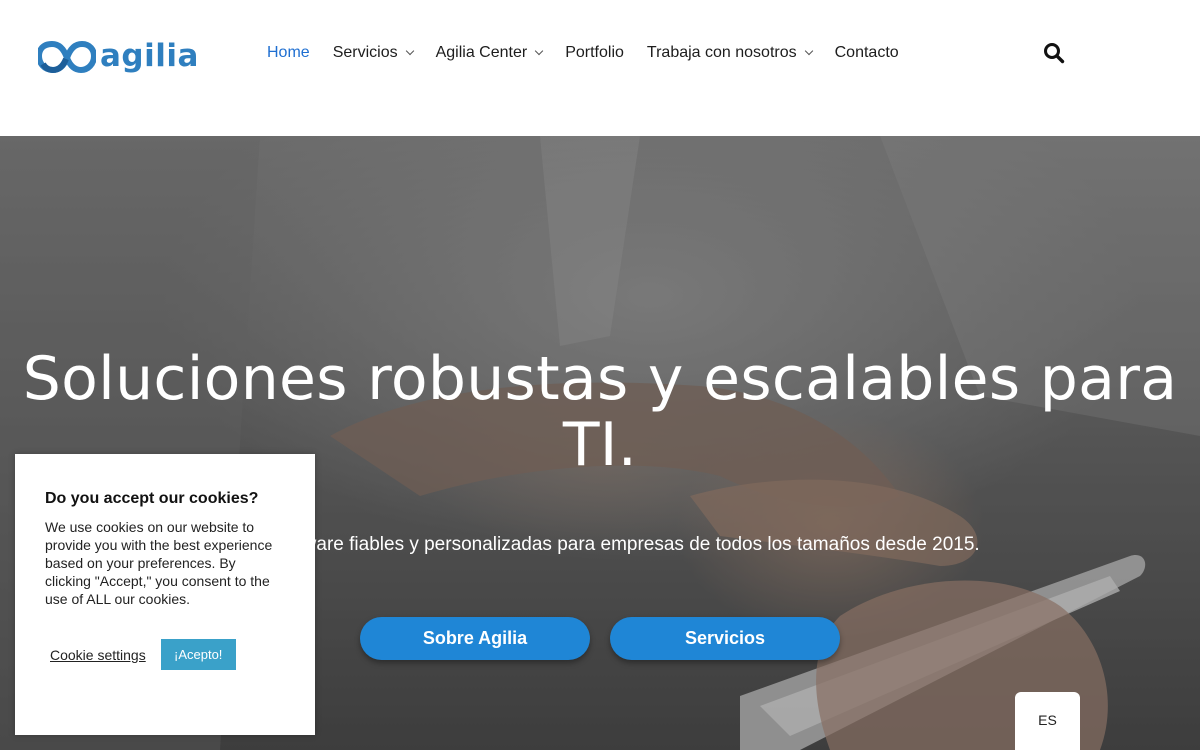  Describe the element at coordinates (365, 52) in the screenshot. I see `nav-label: Servicios` at that location.